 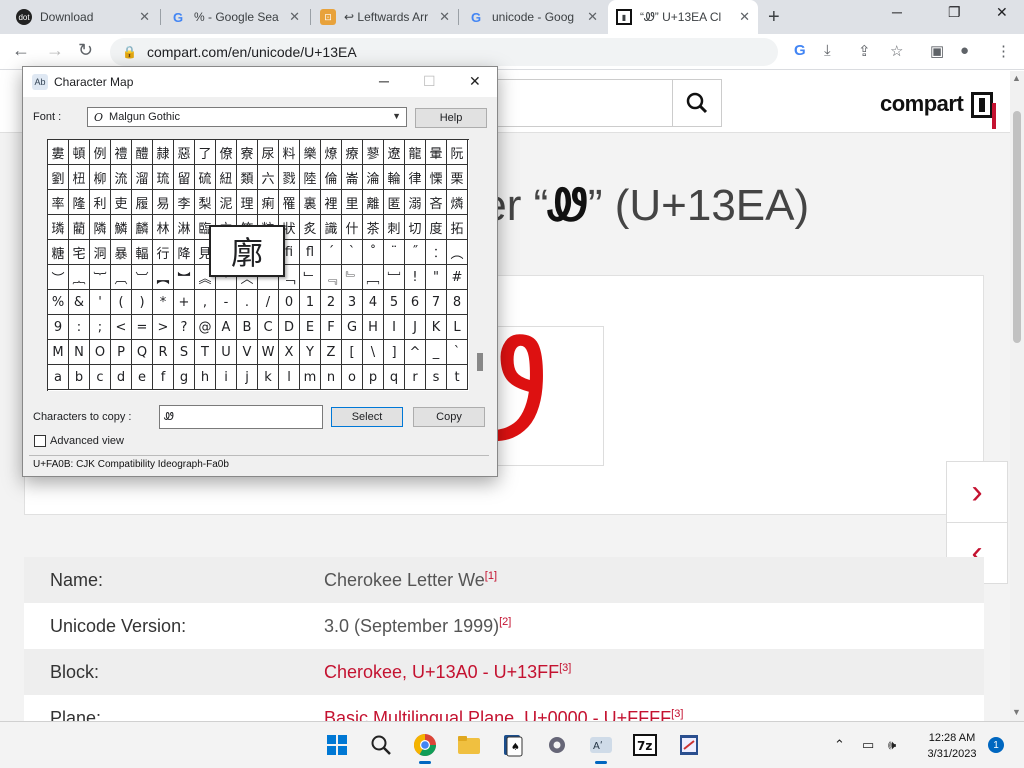 What do you see at coordinates (58, 277) in the screenshot?
I see `char-cell: ︶` at bounding box center [58, 277].